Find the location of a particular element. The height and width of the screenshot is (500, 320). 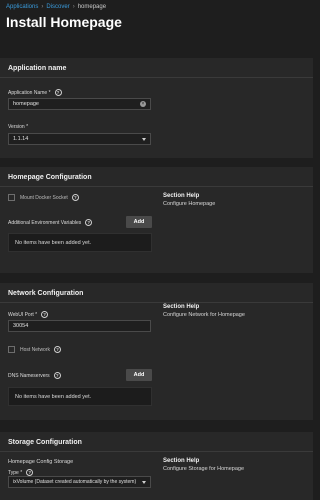

dns-nameservers-label-text: DNS Nameservers is located at coordinates (29, 375).